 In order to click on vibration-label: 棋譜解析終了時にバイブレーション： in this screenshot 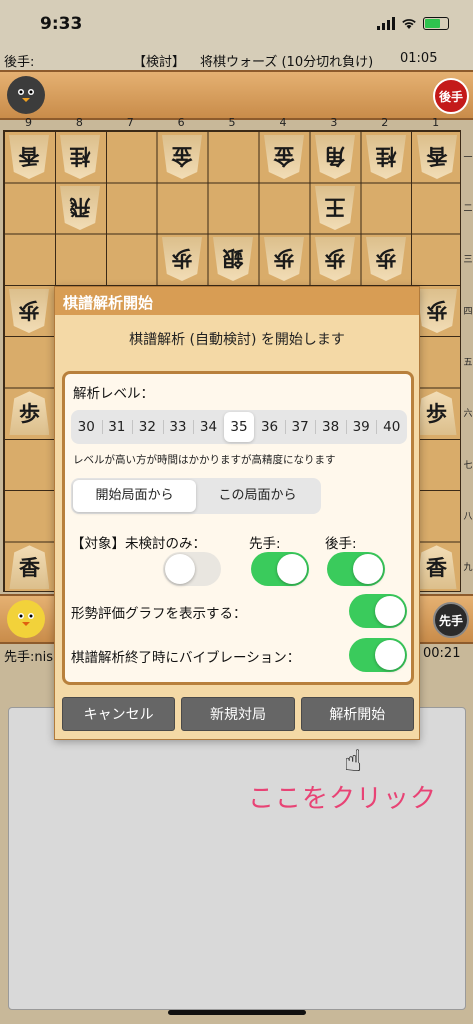, I will do `click(186, 658)`.